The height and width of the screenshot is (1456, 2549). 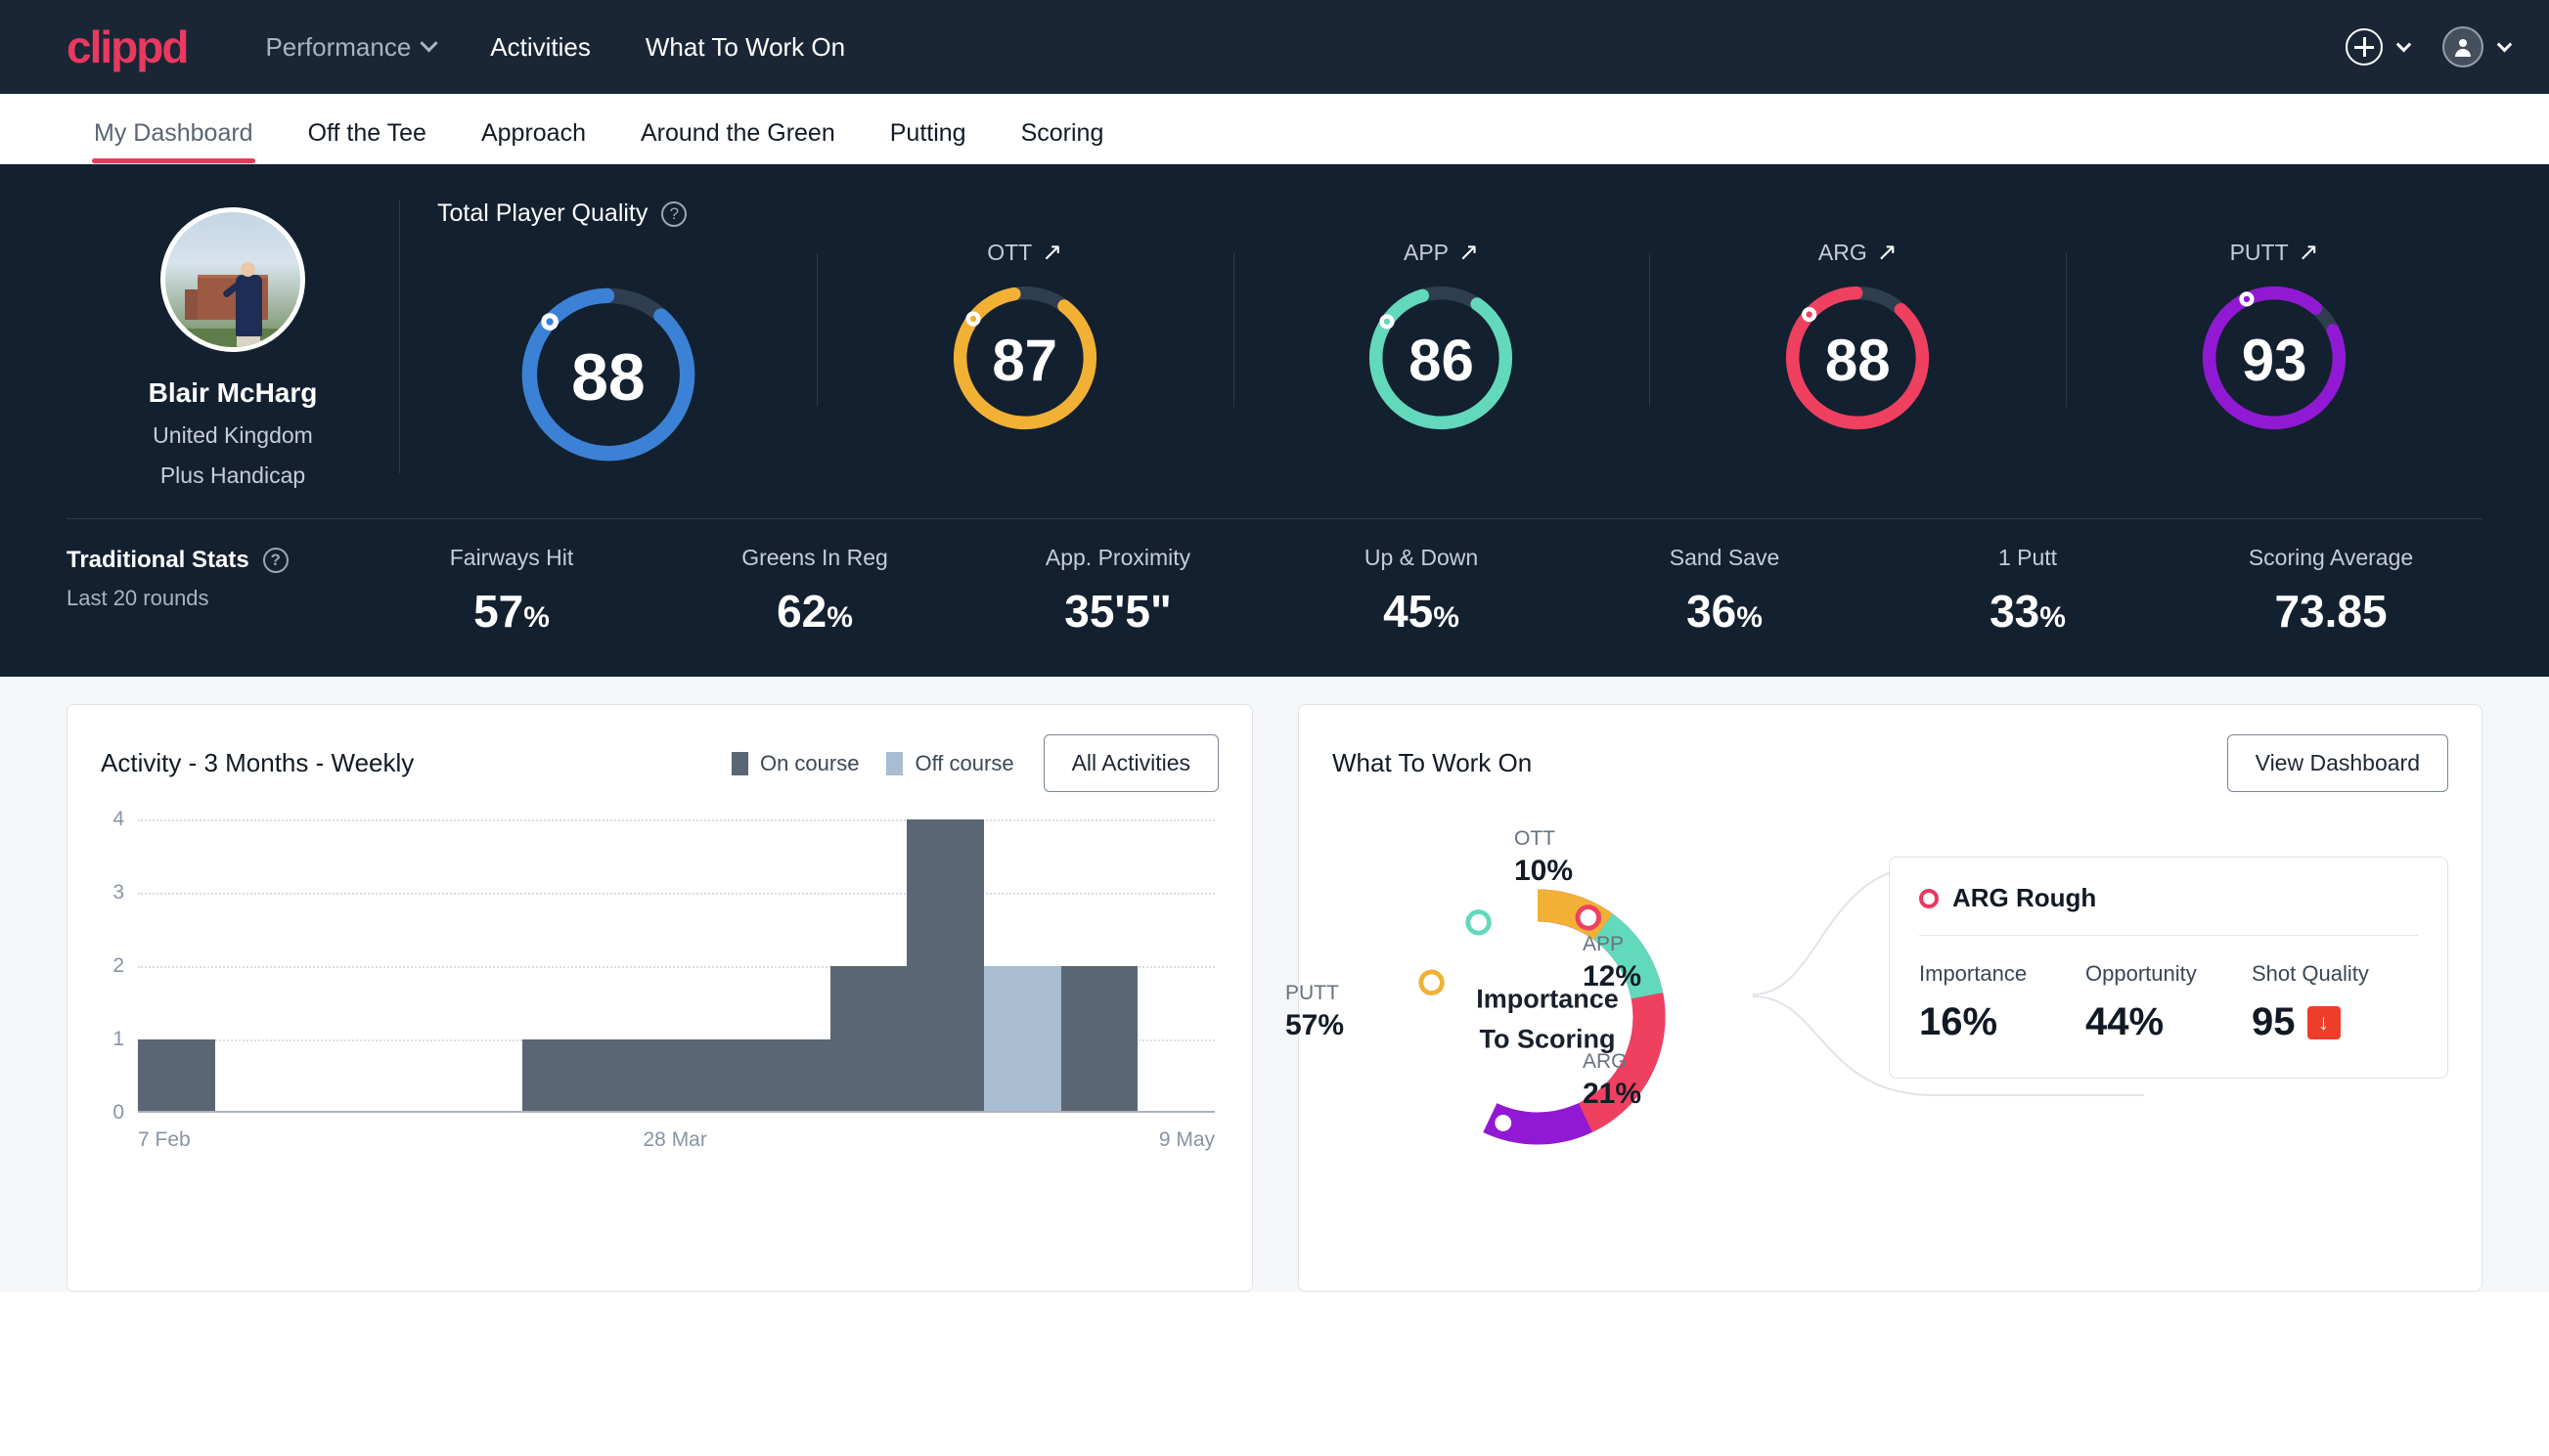 I want to click on player-country: United Kingdom, so click(x=233, y=435).